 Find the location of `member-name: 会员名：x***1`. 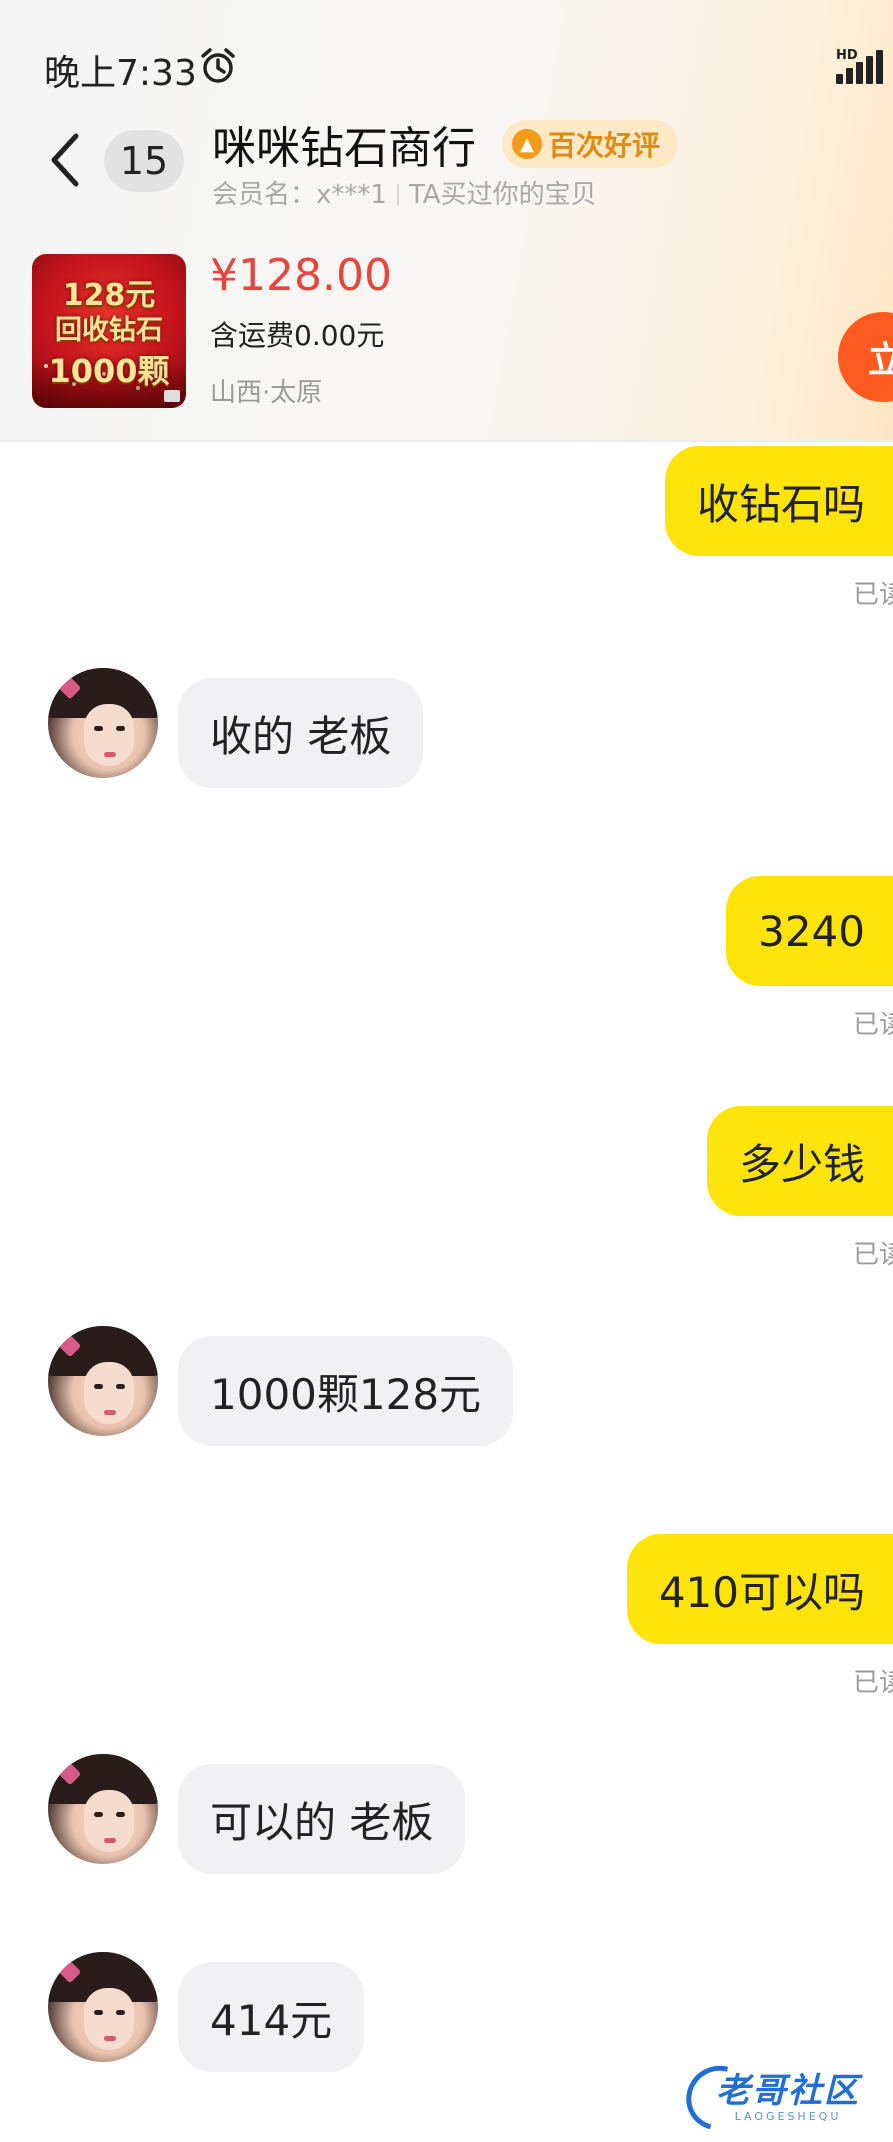

member-name: 会员名：x***1 is located at coordinates (299, 195).